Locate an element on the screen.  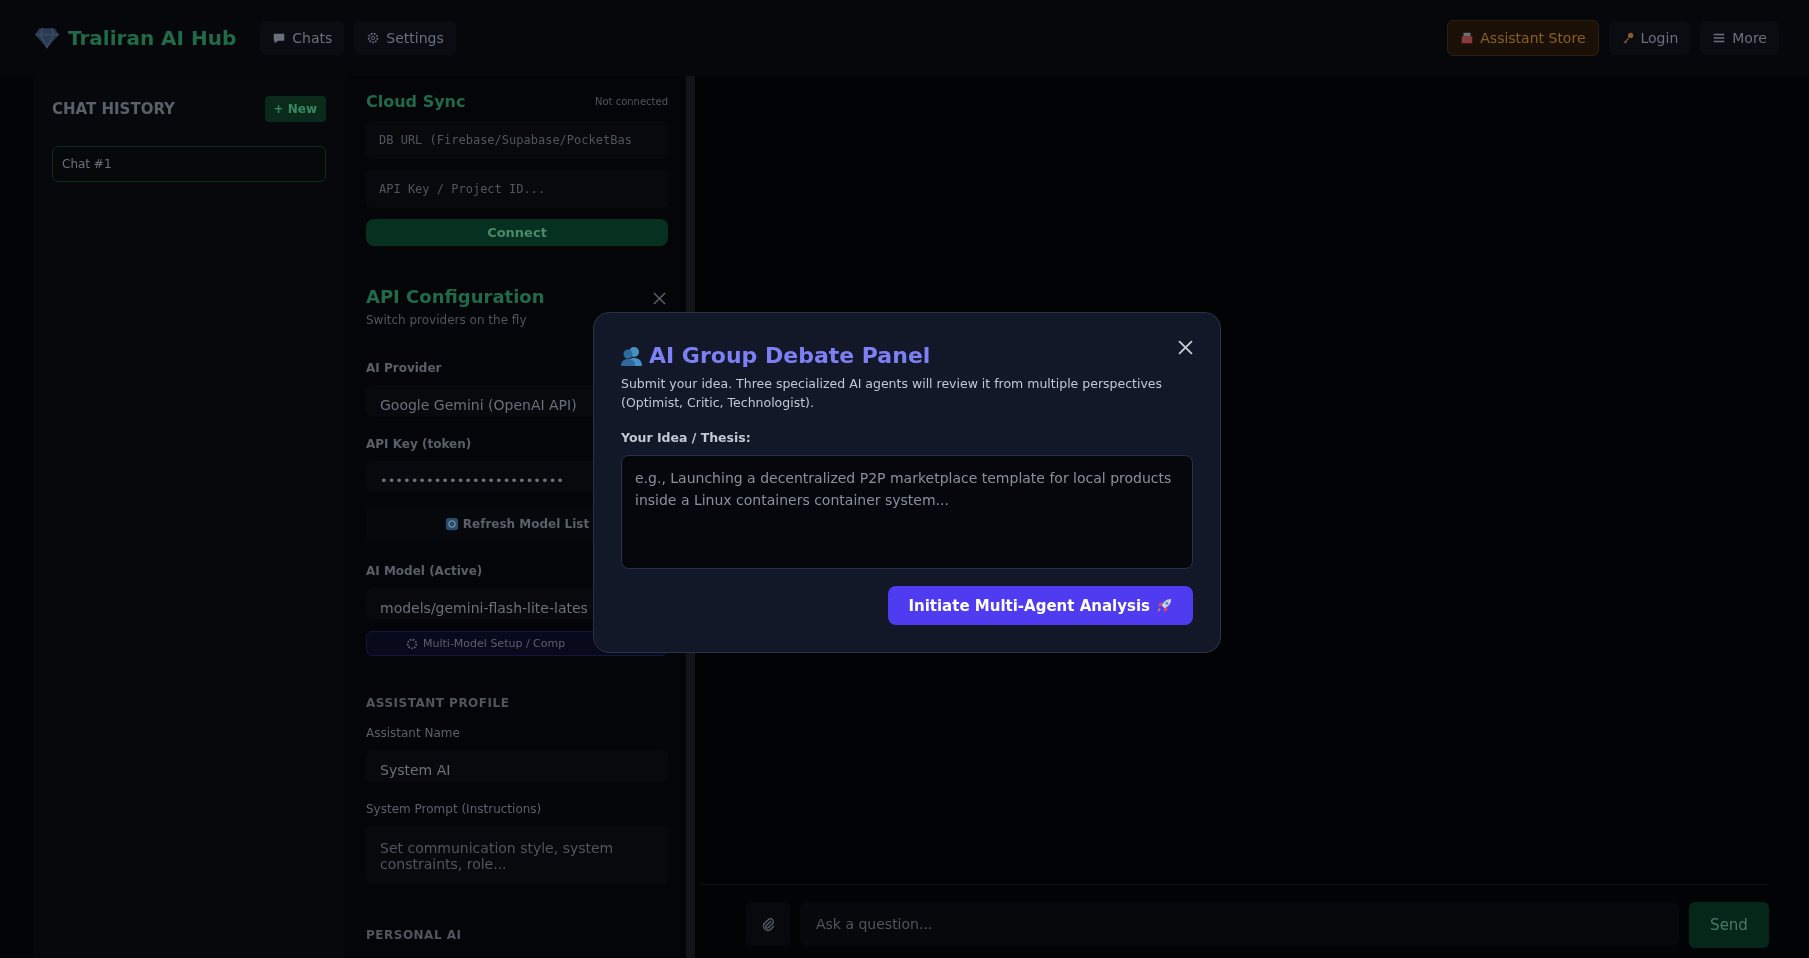
section-heading: PERSONAL AI is located at coordinates (414, 935).